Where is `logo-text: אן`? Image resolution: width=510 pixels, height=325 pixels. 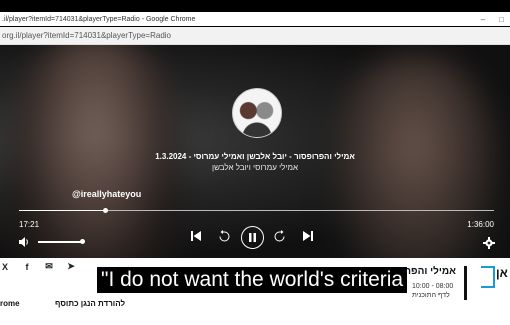 logo-text: אן is located at coordinates (502, 273).